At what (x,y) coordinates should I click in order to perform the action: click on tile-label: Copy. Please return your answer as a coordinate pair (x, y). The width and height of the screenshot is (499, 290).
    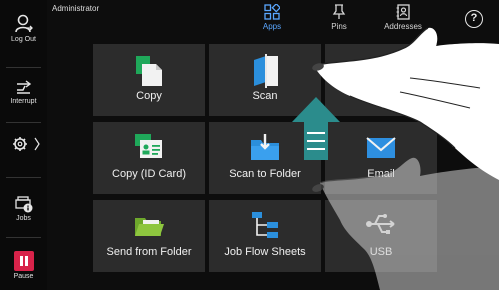
    Looking at the image, I should click on (149, 96).